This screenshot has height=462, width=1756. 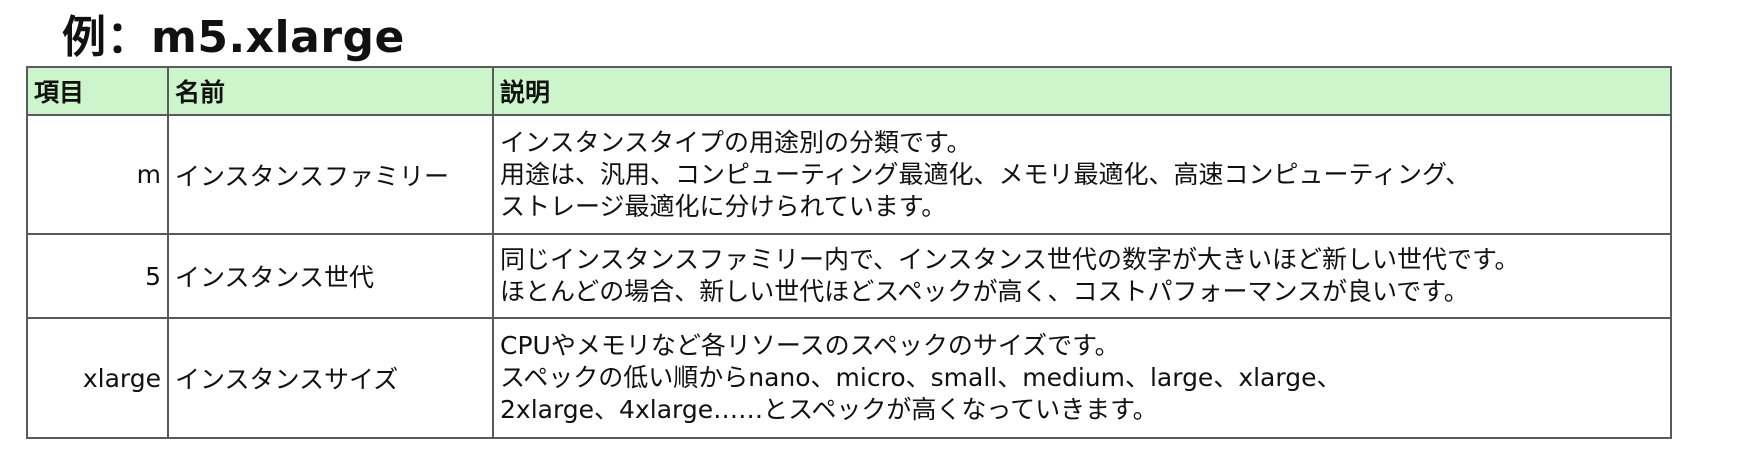 What do you see at coordinates (97, 276) in the screenshot?
I see `row-item: 5` at bounding box center [97, 276].